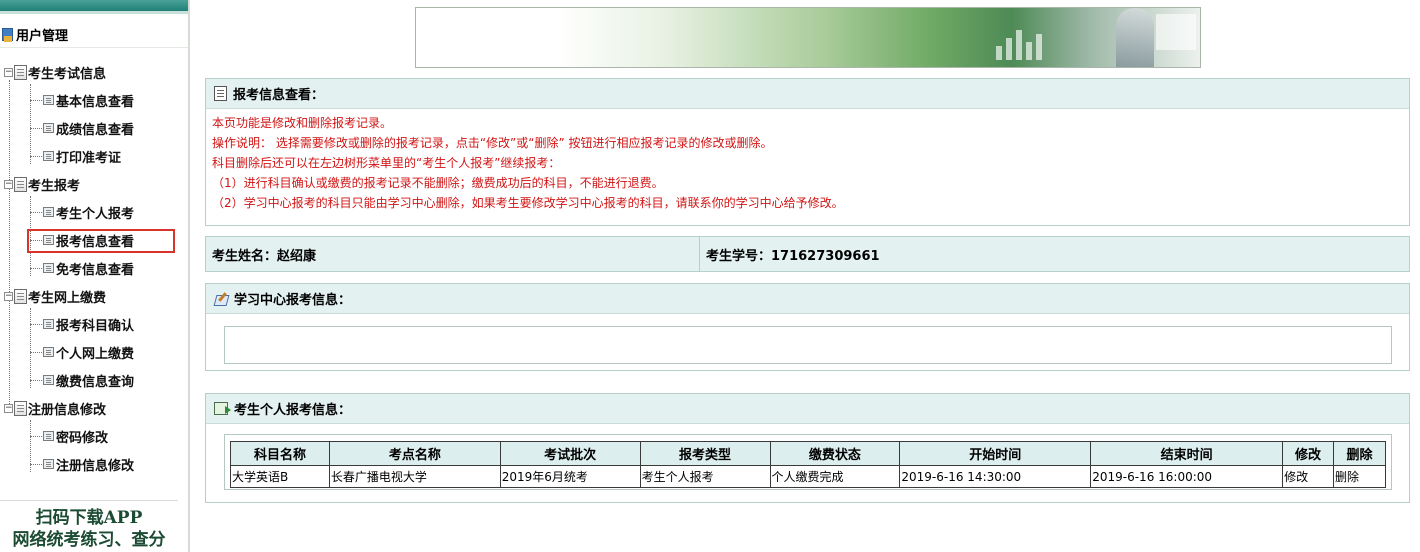 The image size is (1420, 552). What do you see at coordinates (995, 453) in the screenshot?
I see `column-header: 开始时间` at bounding box center [995, 453].